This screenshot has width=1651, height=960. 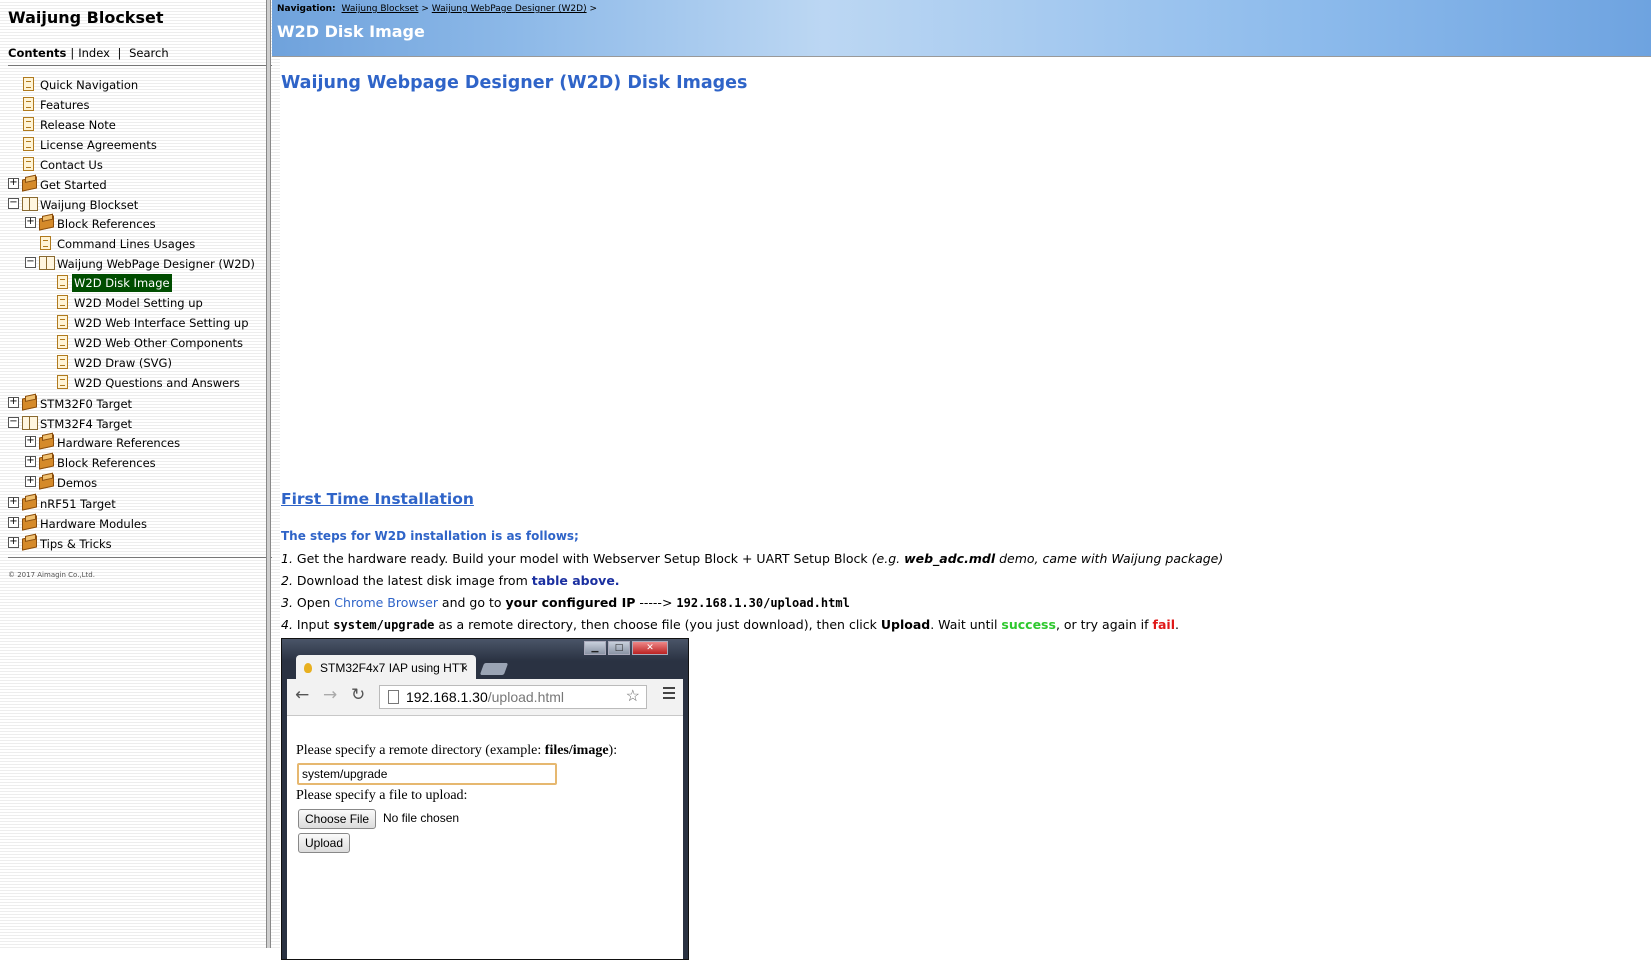 What do you see at coordinates (71, 165) in the screenshot?
I see `toc-item-label: Contact Us` at bounding box center [71, 165].